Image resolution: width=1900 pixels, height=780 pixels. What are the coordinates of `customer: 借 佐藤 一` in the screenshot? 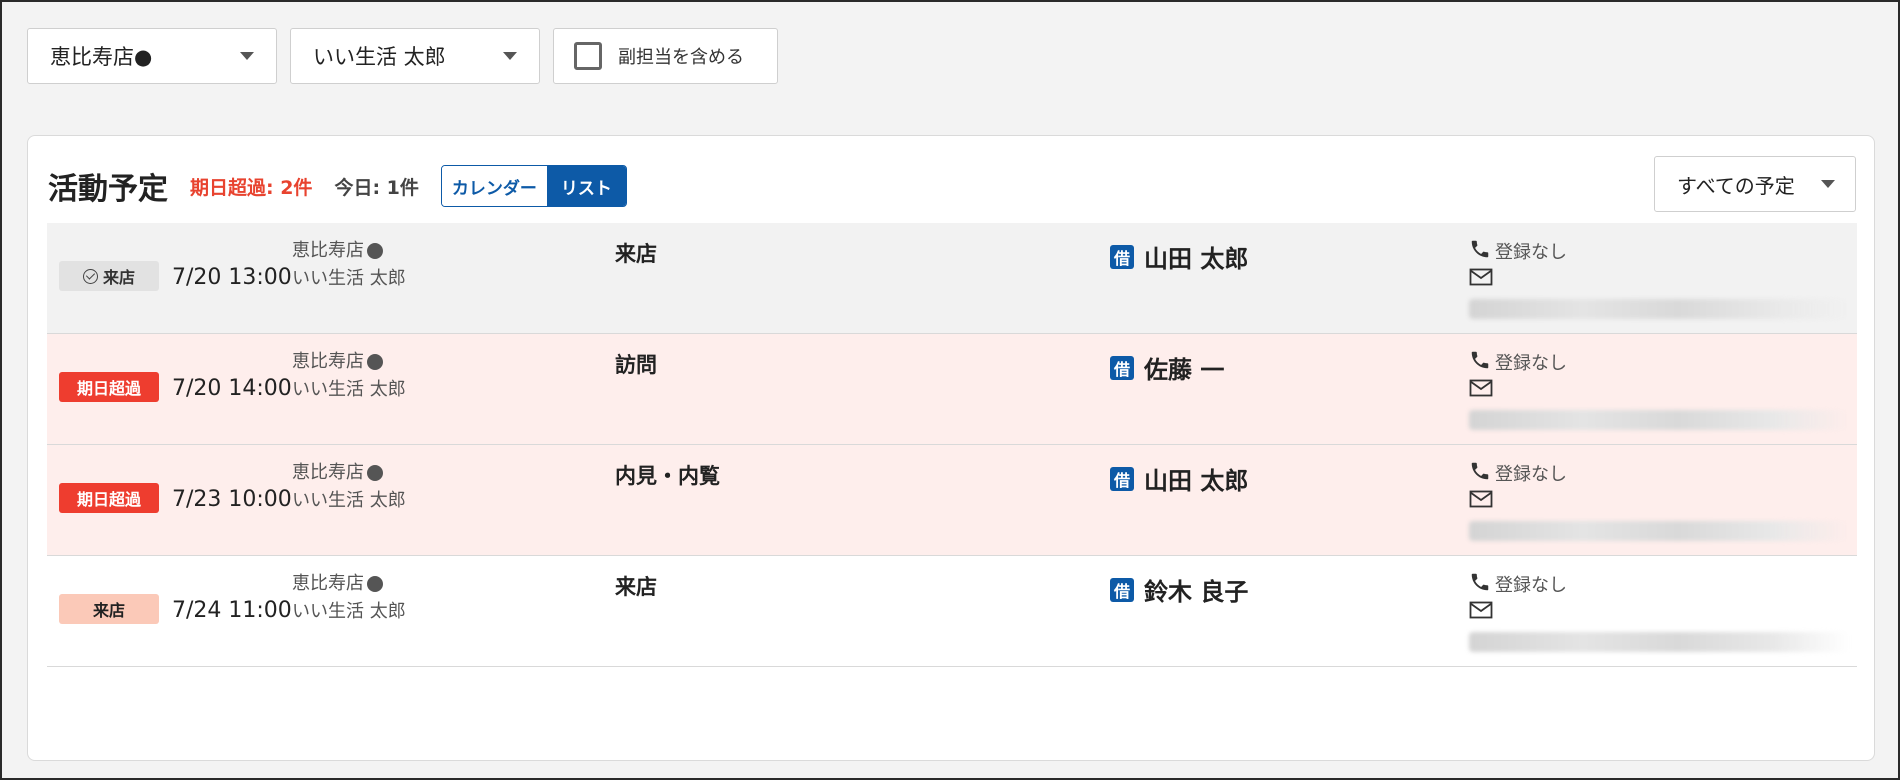 It's located at (1167, 367).